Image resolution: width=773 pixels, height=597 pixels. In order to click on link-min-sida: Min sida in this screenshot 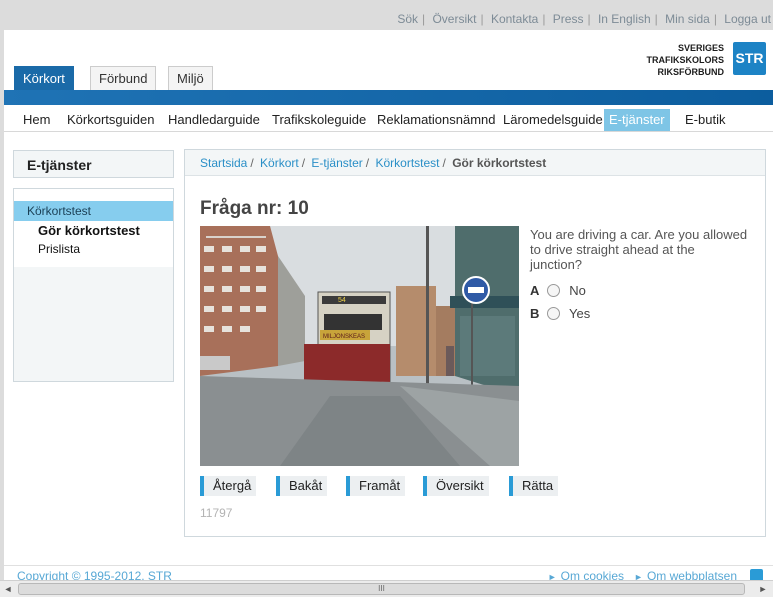, I will do `click(687, 19)`.